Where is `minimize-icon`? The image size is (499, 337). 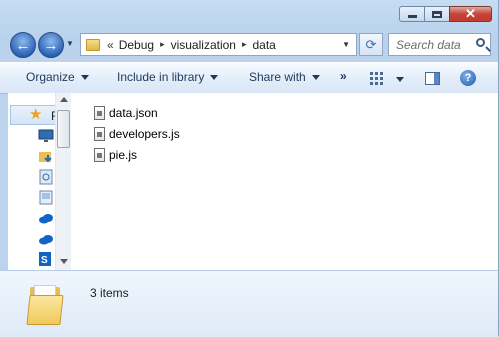
minimize-icon is located at coordinates (412, 16).